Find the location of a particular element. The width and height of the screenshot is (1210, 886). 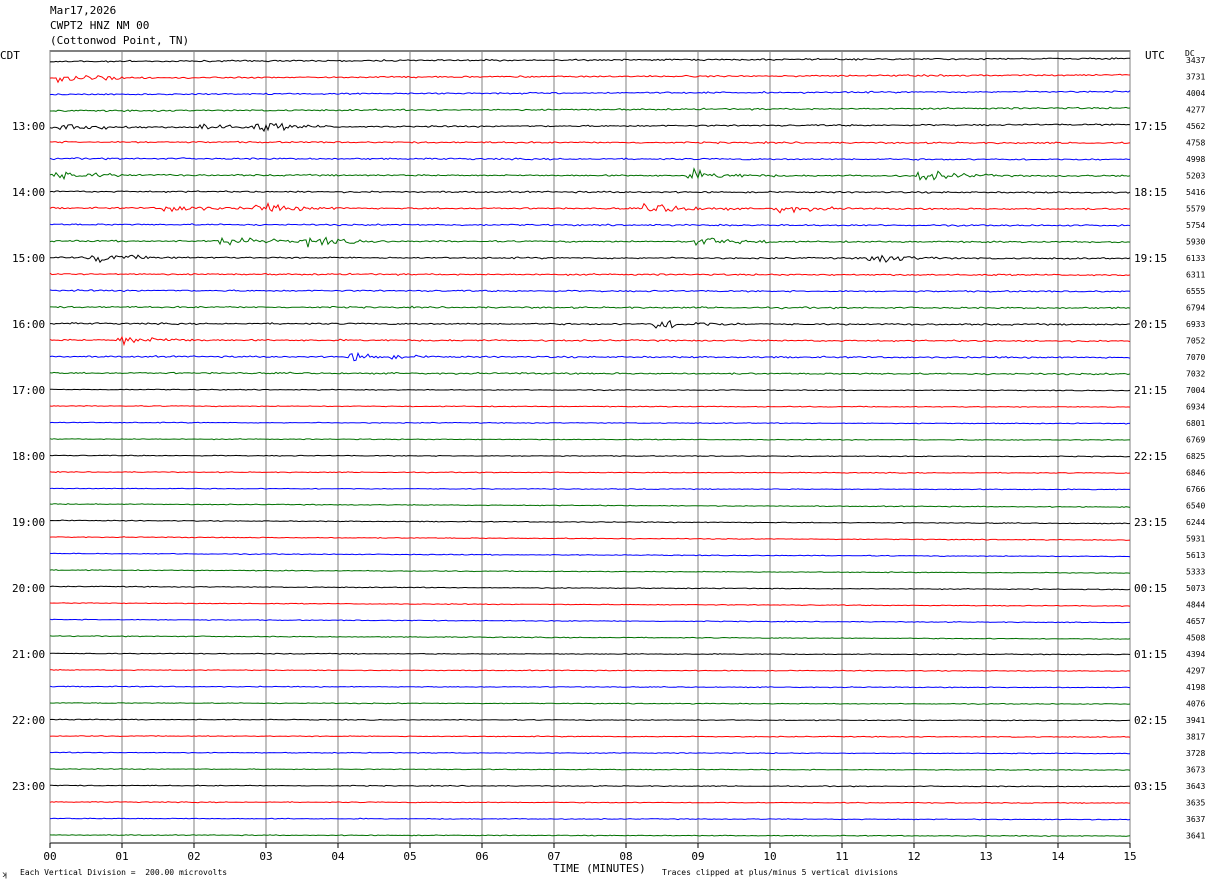

utc-hour-label: 21:15 is located at coordinates (1150, 390).